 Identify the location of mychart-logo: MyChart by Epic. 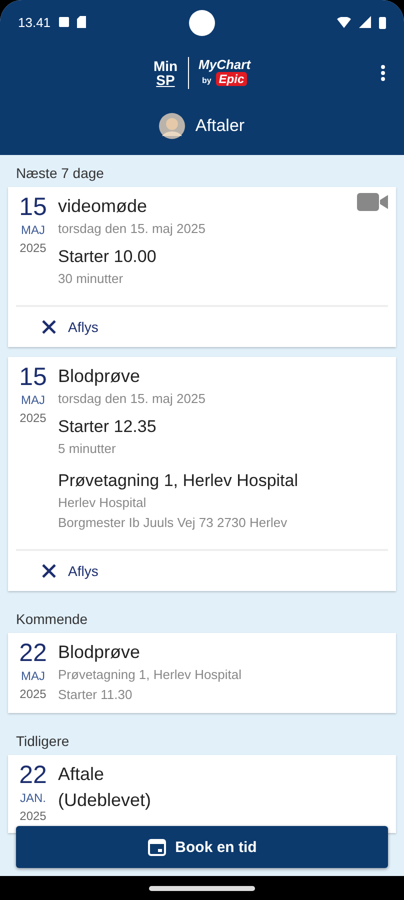
(224, 73).